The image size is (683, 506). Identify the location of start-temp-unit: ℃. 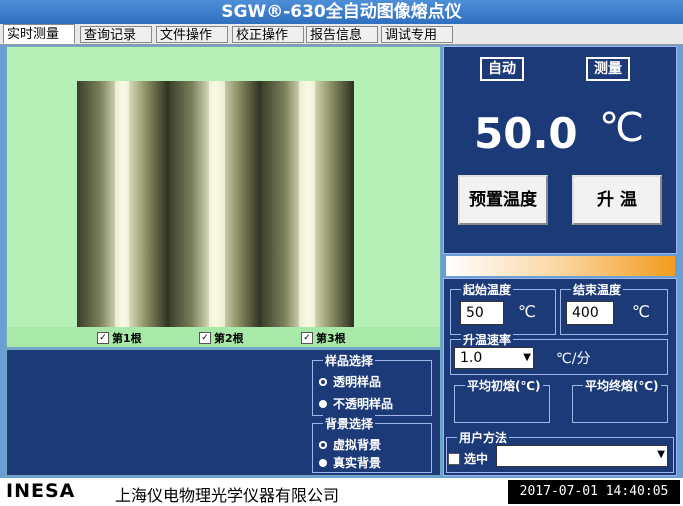
(527, 311).